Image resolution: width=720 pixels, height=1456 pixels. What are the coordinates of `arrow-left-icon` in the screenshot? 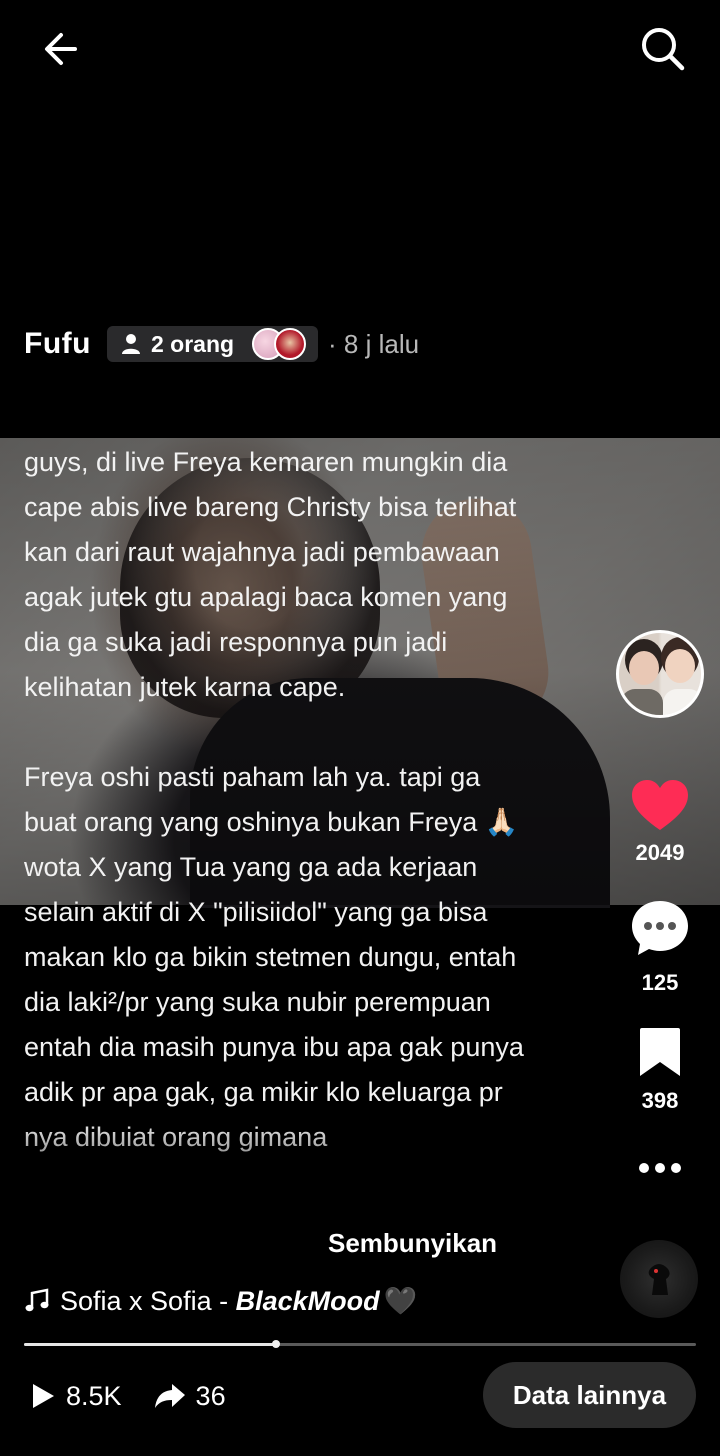 It's located at (61, 49).